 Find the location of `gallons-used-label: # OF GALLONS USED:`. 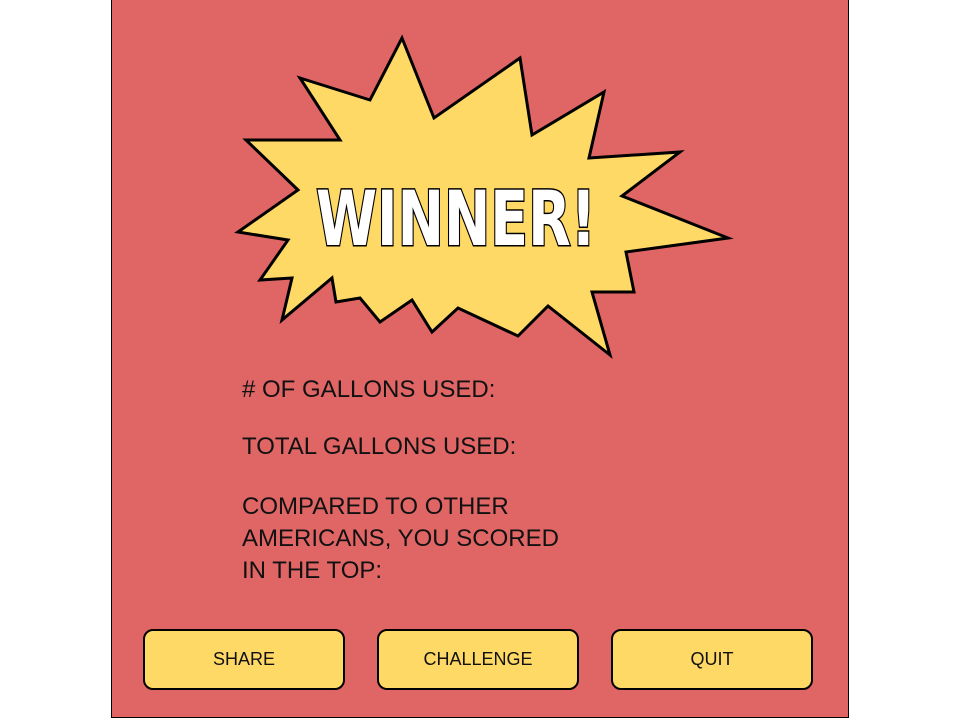

gallons-used-label: # OF GALLONS USED: is located at coordinates (369, 389).